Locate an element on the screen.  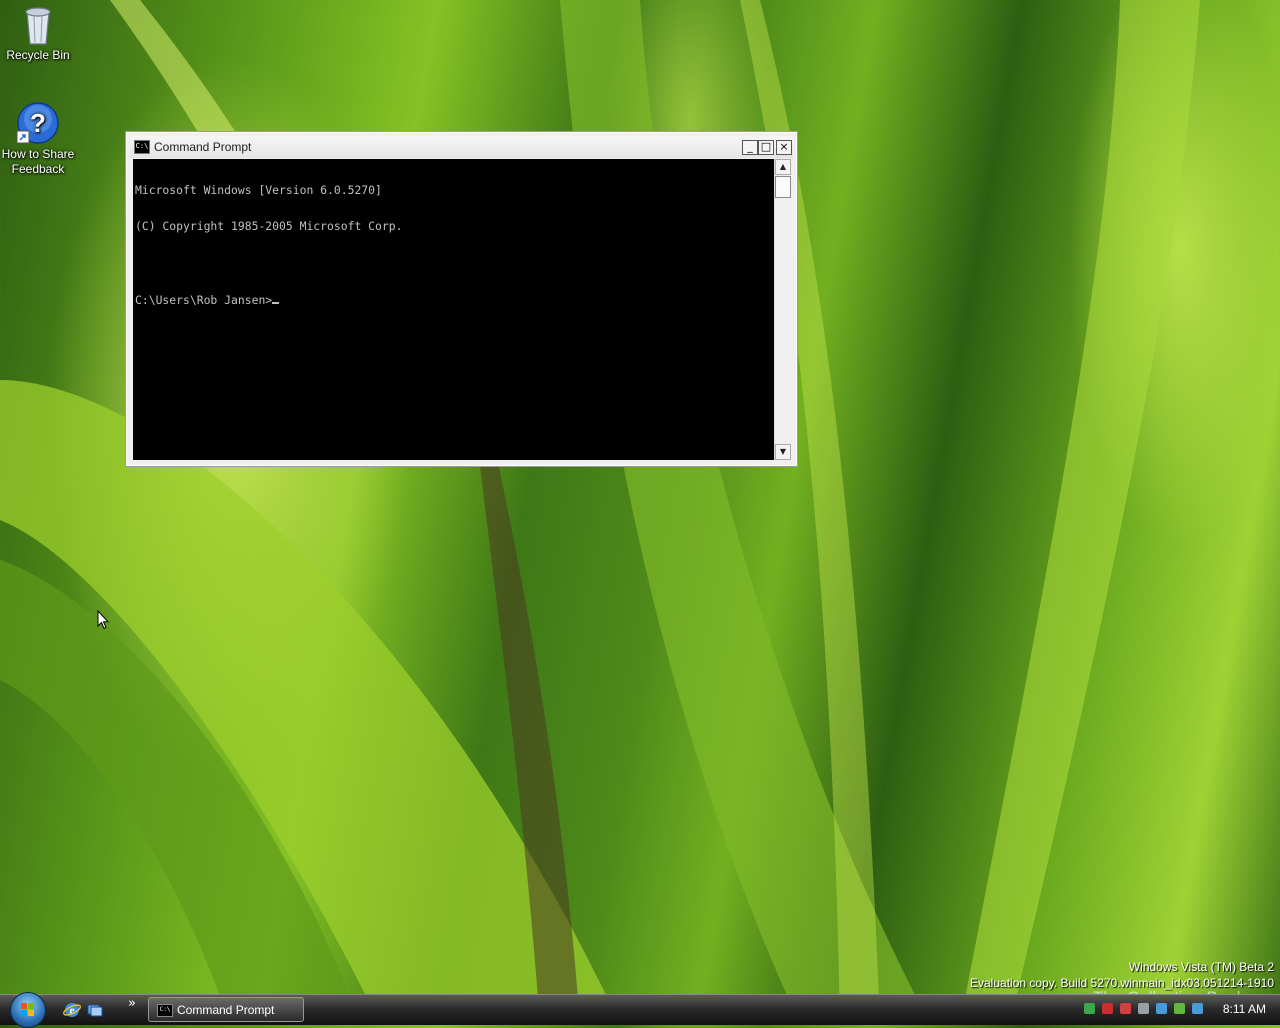
console-line: (C) Copyright 1985-2005 Microsoft Corp. is located at coordinates (269, 226).